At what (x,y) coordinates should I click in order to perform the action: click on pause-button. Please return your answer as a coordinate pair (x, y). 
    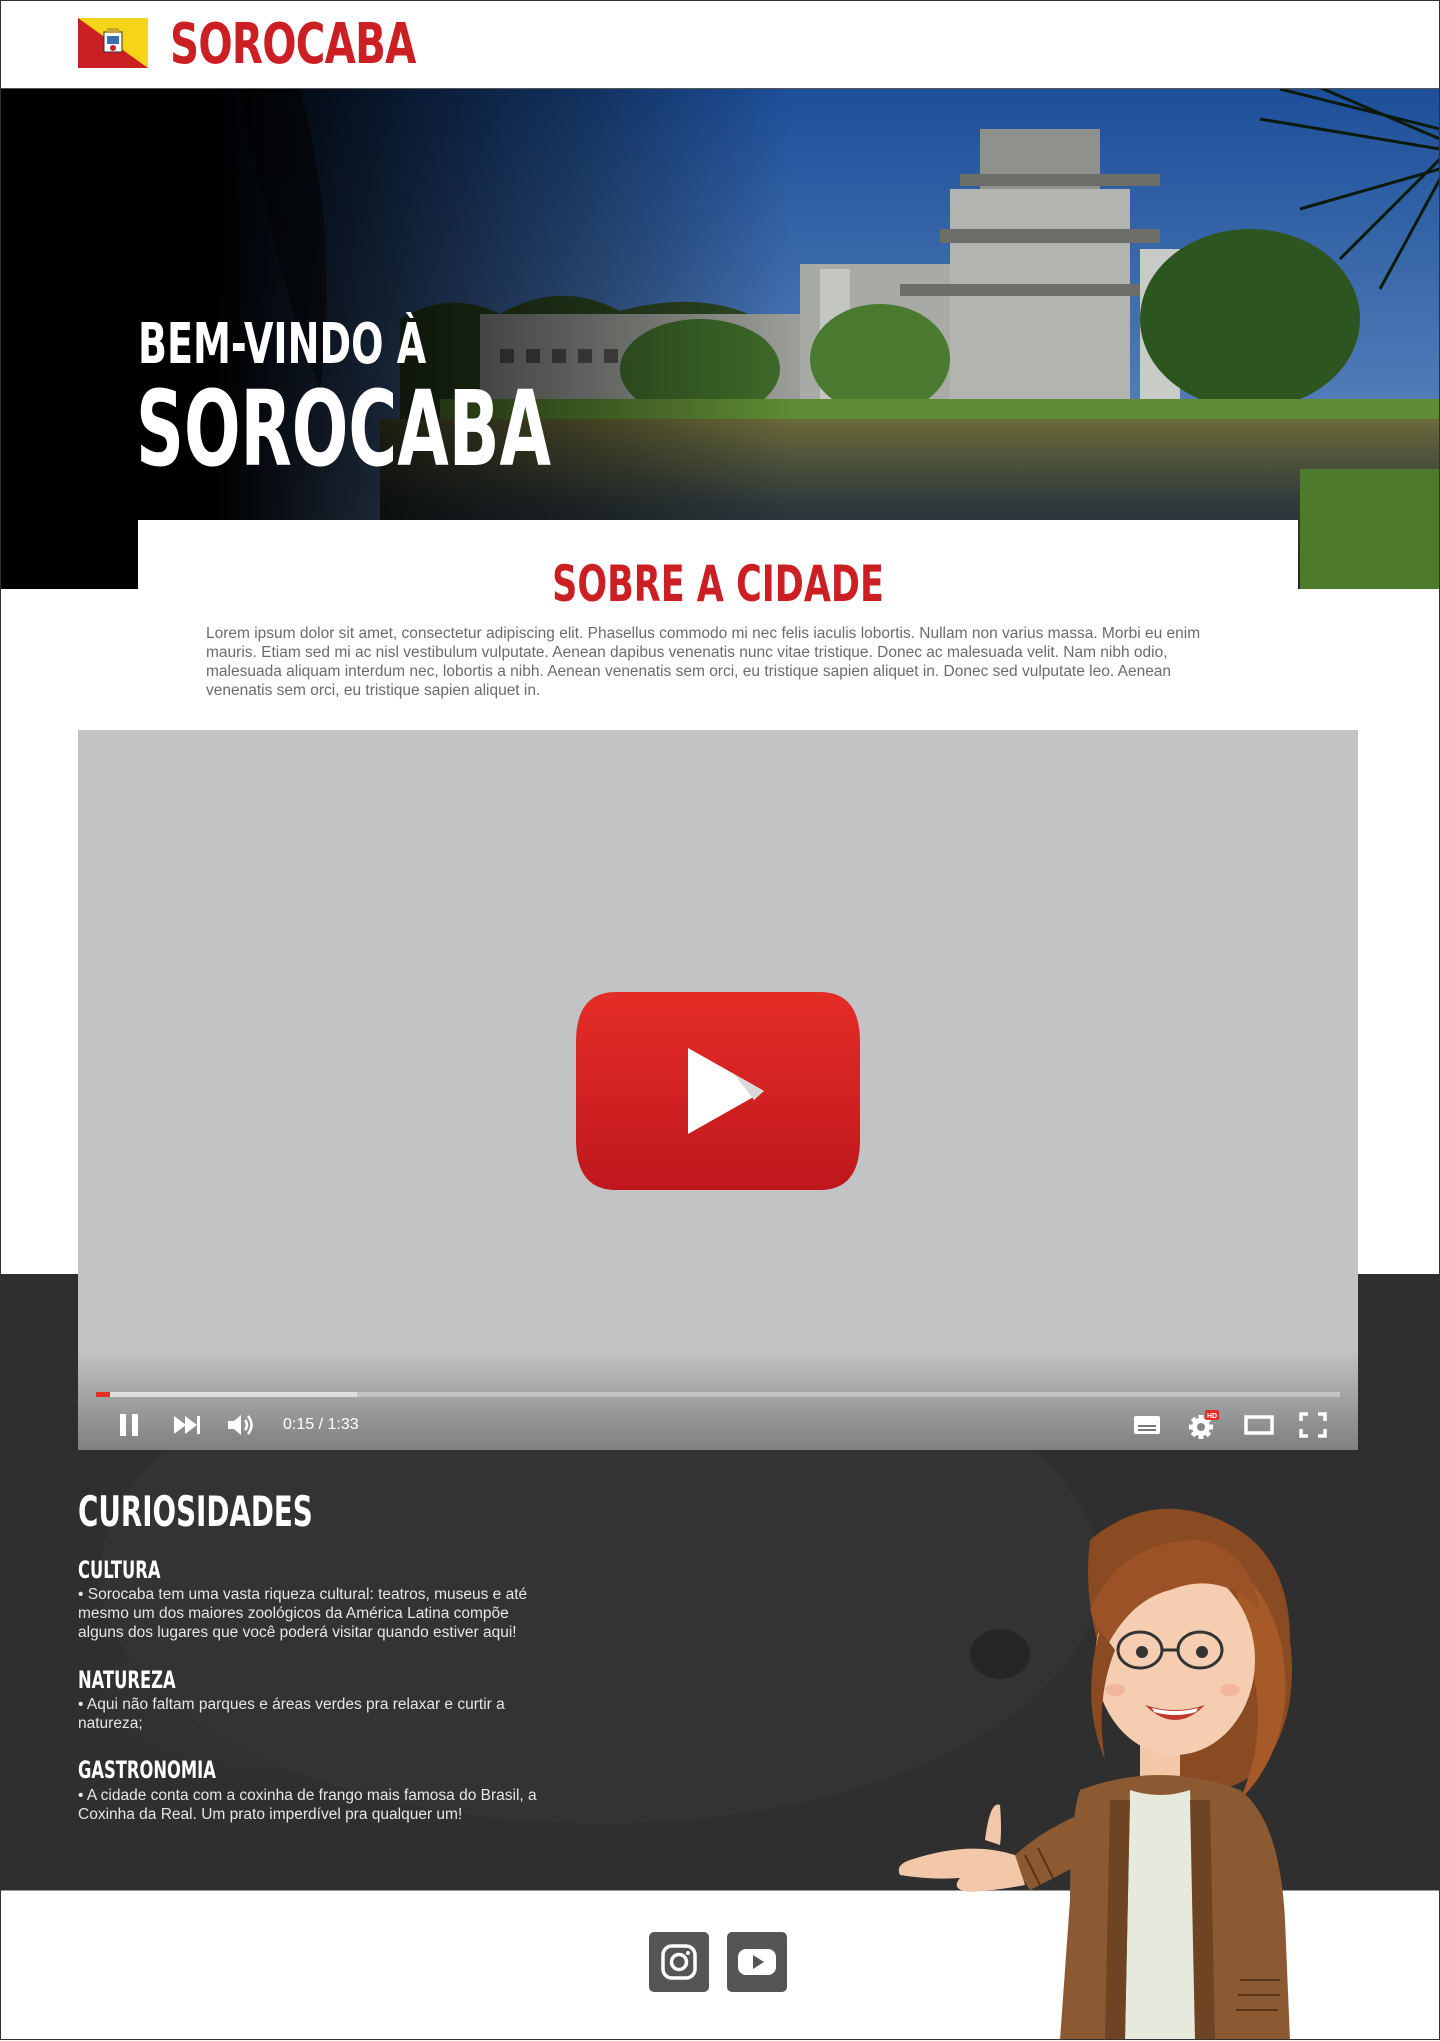
    Looking at the image, I should click on (129, 1425).